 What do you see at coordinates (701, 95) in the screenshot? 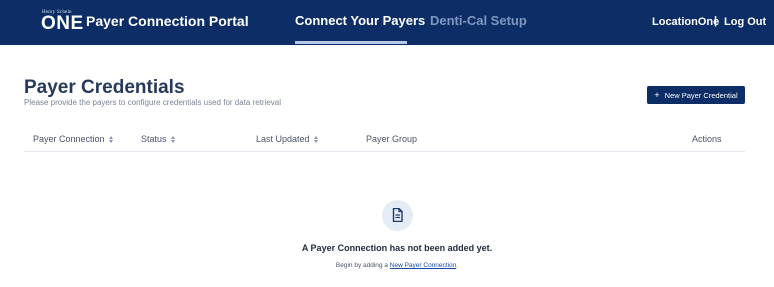
I see `new-payer-credential-label: New Payer Credential` at bounding box center [701, 95].